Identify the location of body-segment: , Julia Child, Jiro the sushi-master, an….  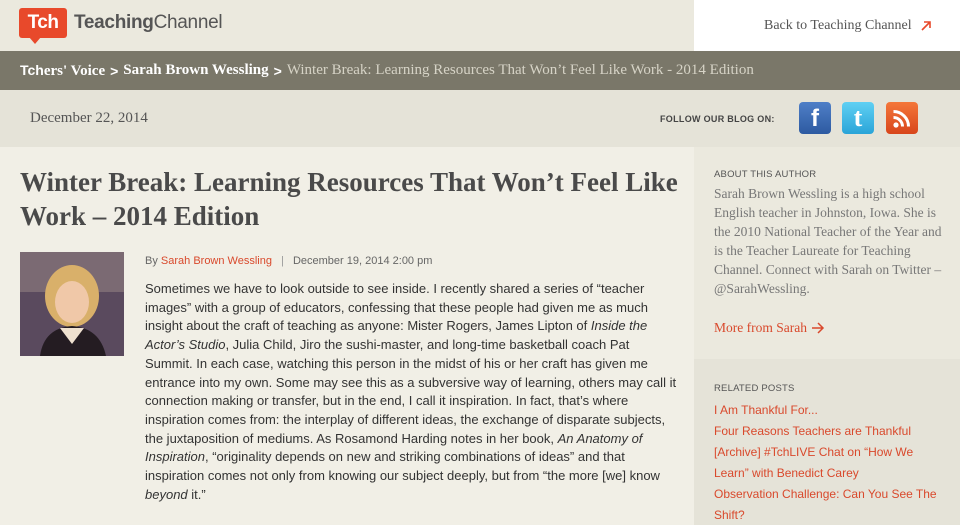
(411, 391).